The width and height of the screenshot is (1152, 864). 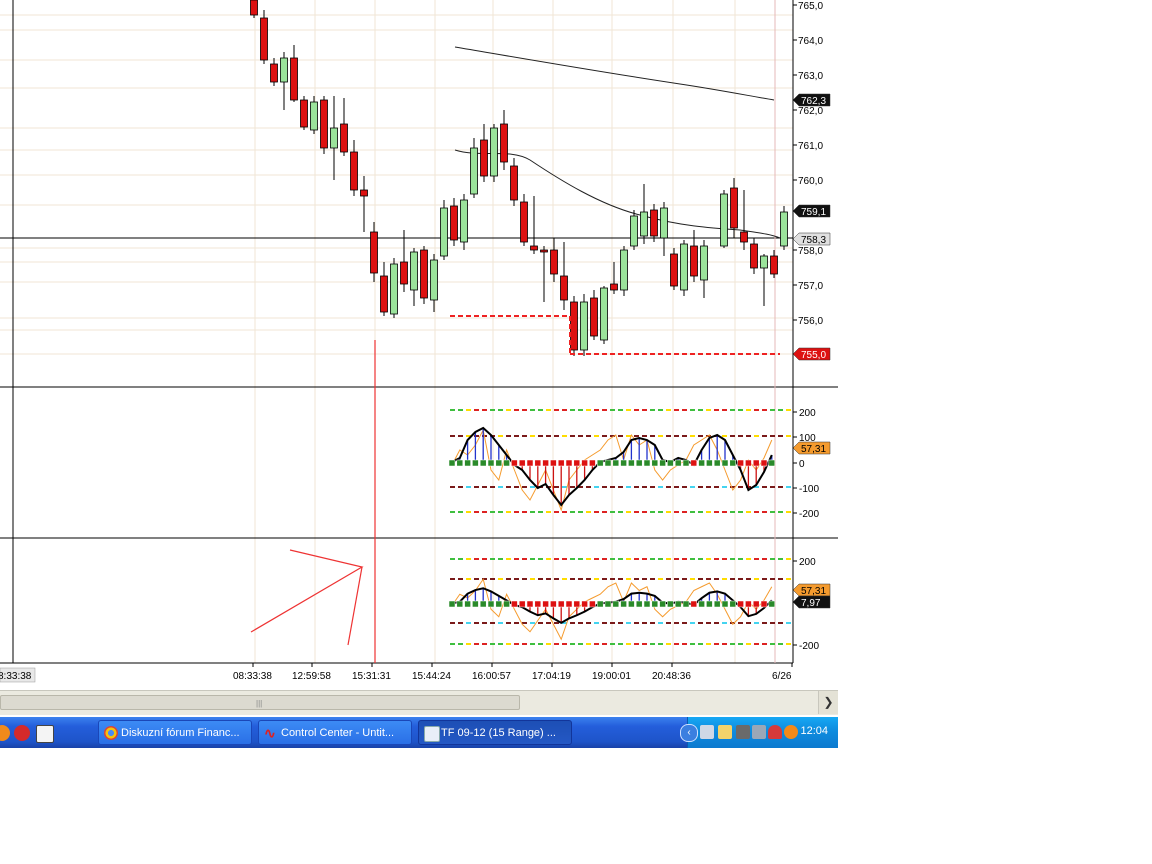 I want to click on firefox-icon, so click(x=5, y=733).